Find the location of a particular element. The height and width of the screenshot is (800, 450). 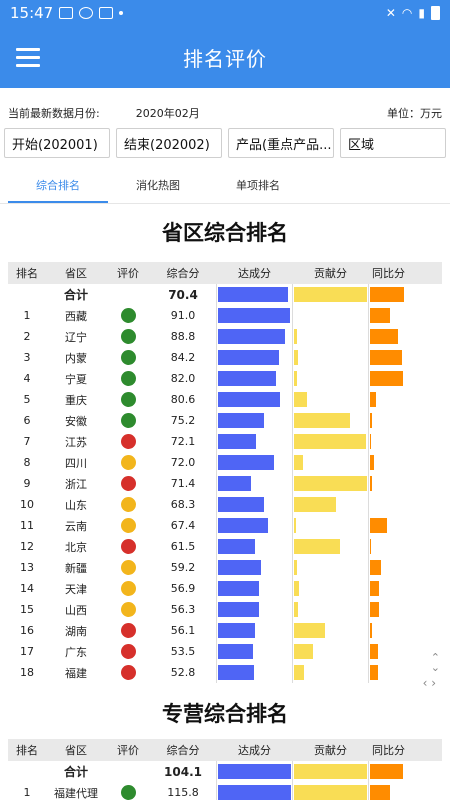

rank-cell: 2 is located at coordinates (27, 336).